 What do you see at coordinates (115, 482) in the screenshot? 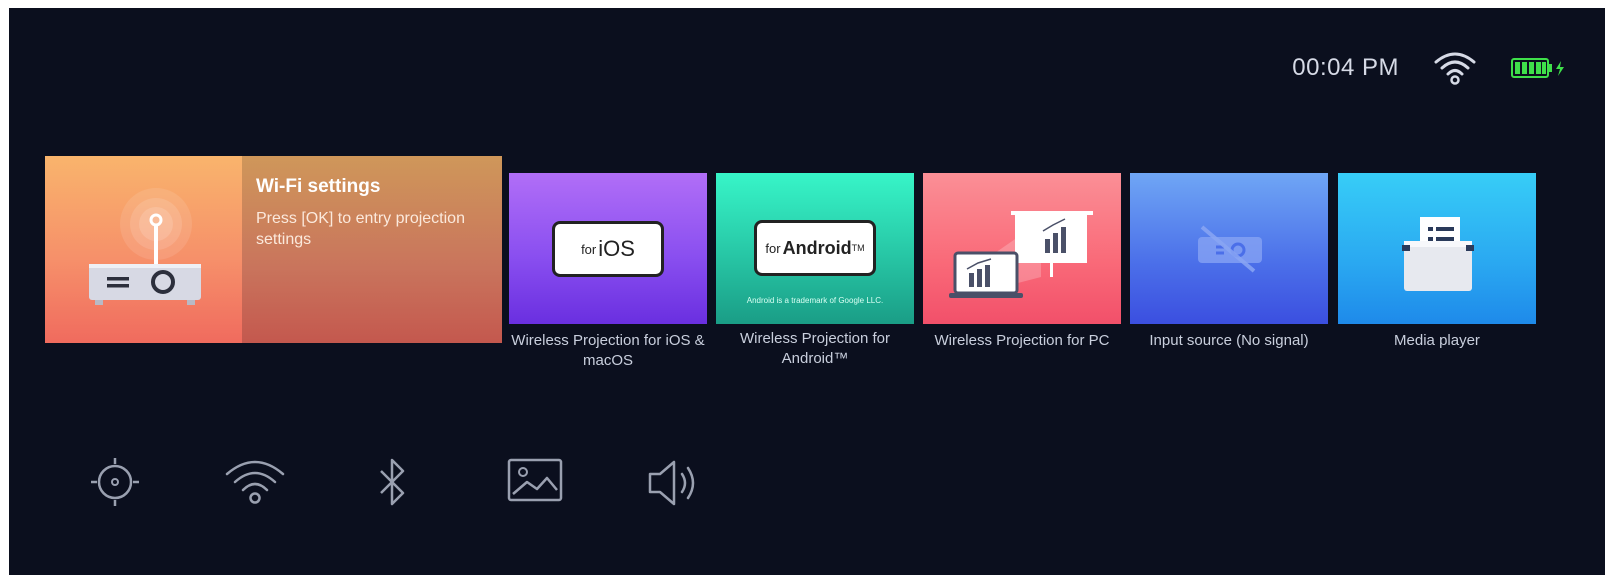
I see `brightness-icon` at bounding box center [115, 482].